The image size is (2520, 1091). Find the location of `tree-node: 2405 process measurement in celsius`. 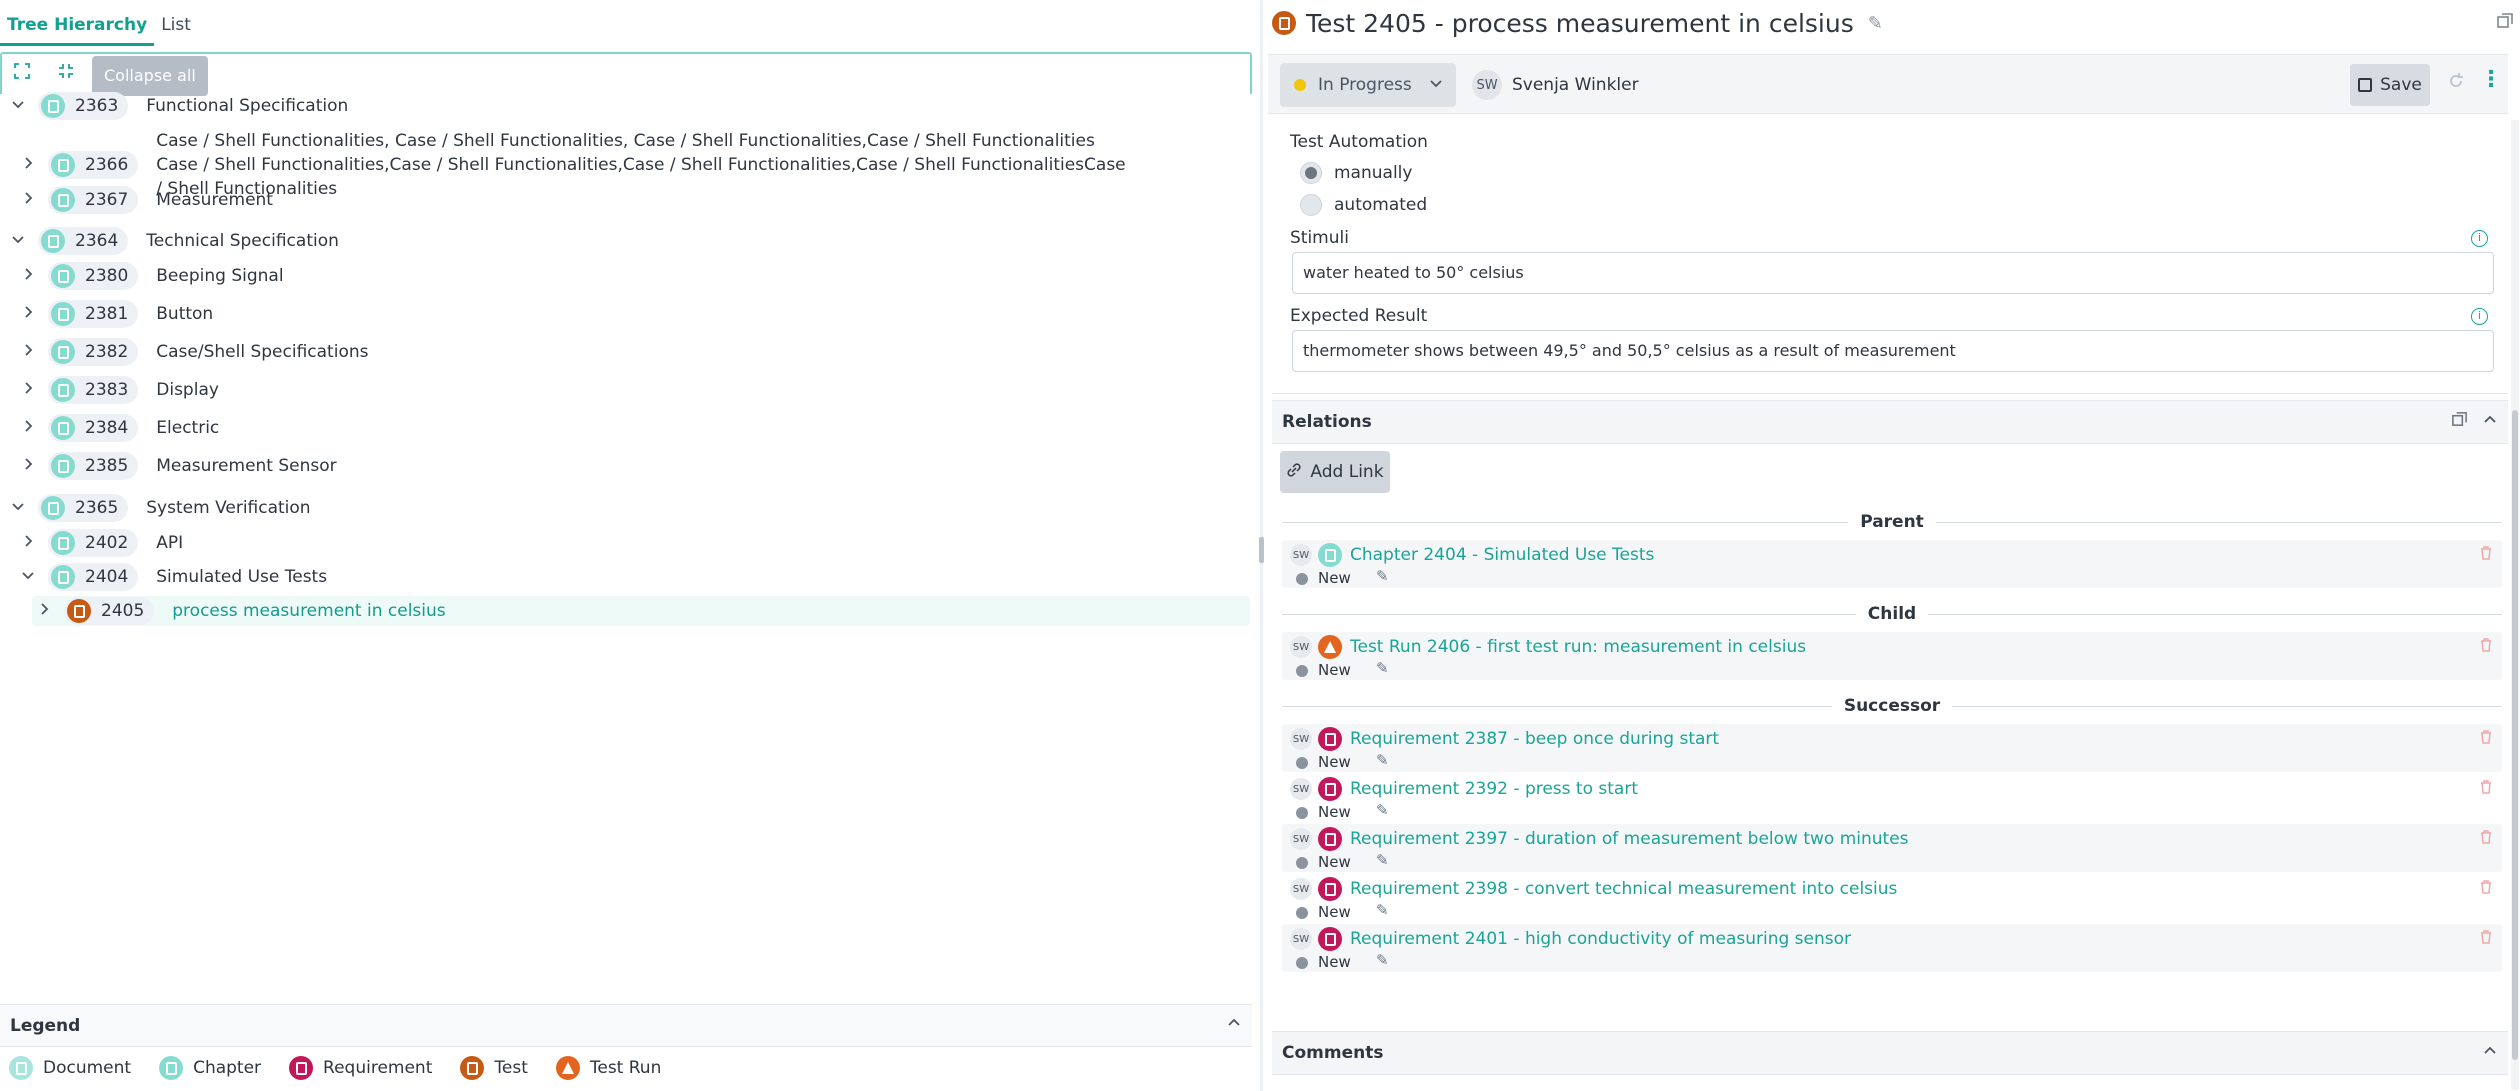

tree-node: 2405 process measurement in celsius is located at coordinates (641, 611).